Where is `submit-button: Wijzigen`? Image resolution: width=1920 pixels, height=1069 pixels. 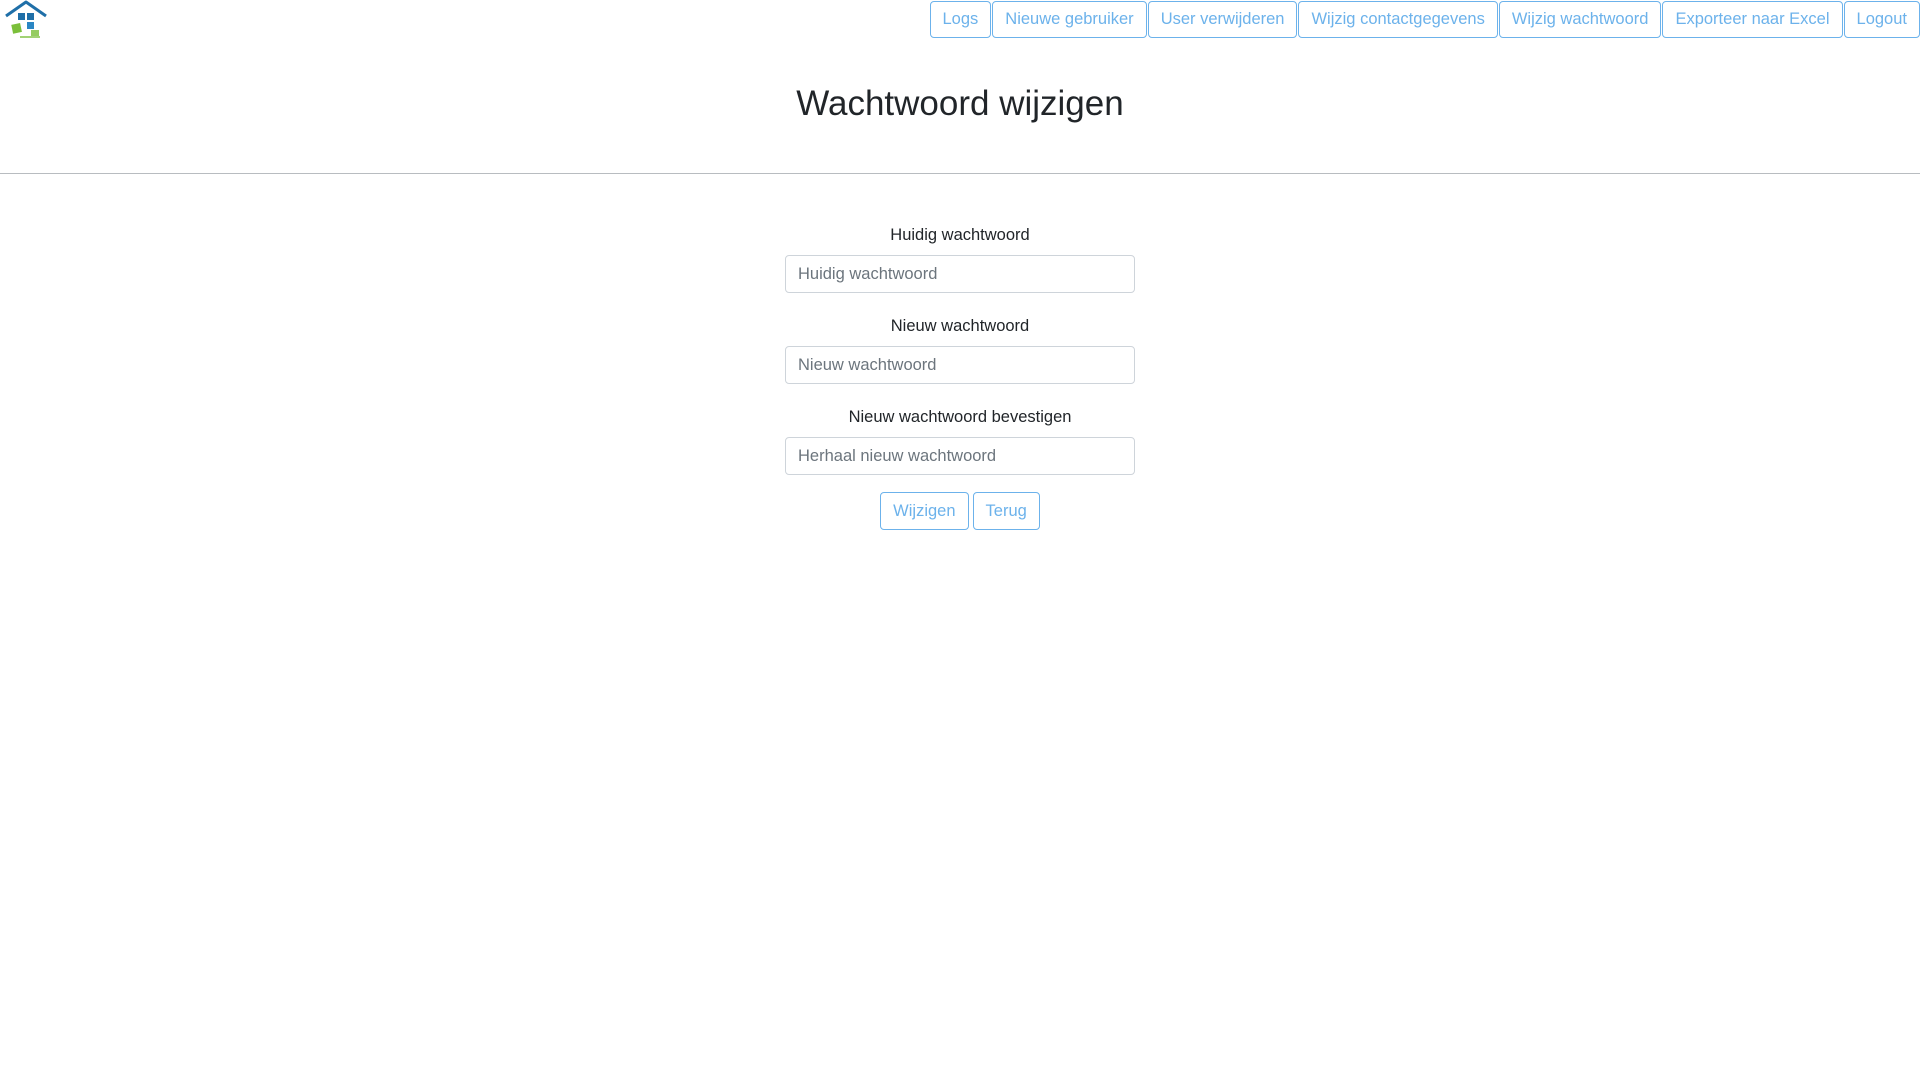 submit-button: Wijzigen is located at coordinates (924, 511).